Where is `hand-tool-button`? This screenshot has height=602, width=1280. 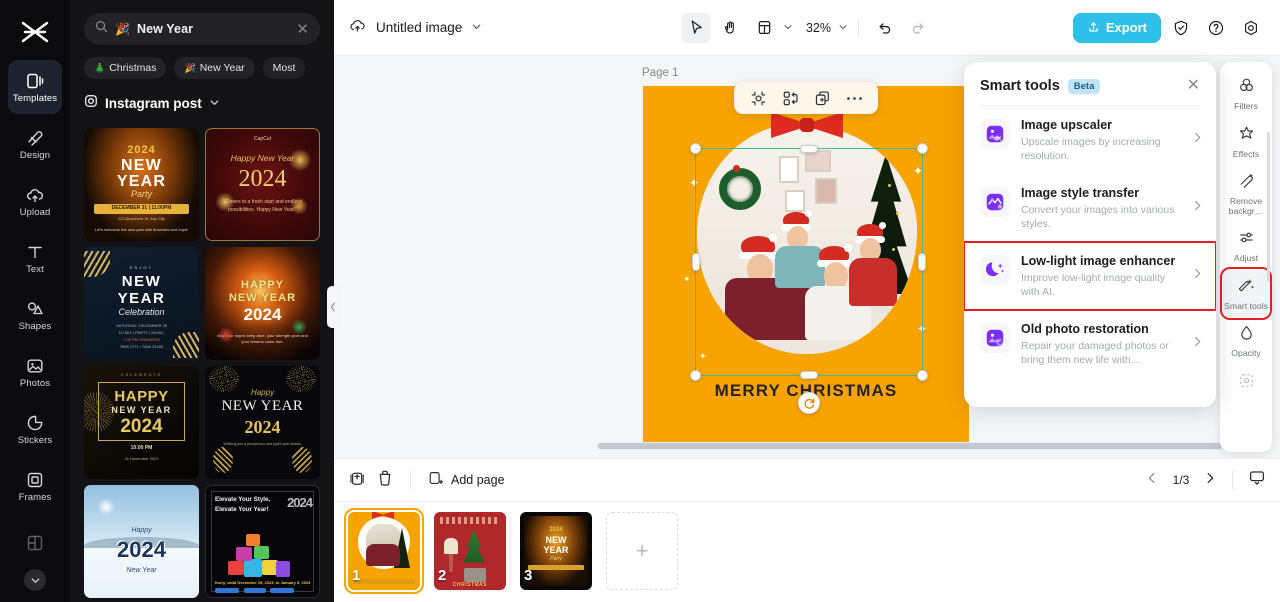
hand-tool-button is located at coordinates (730, 28).